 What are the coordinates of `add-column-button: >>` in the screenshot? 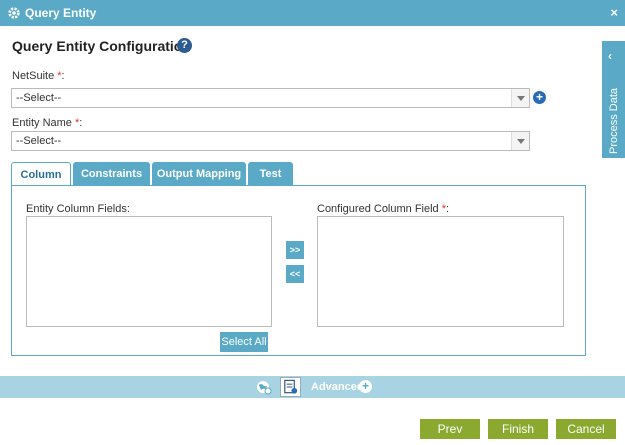 It's located at (295, 250).